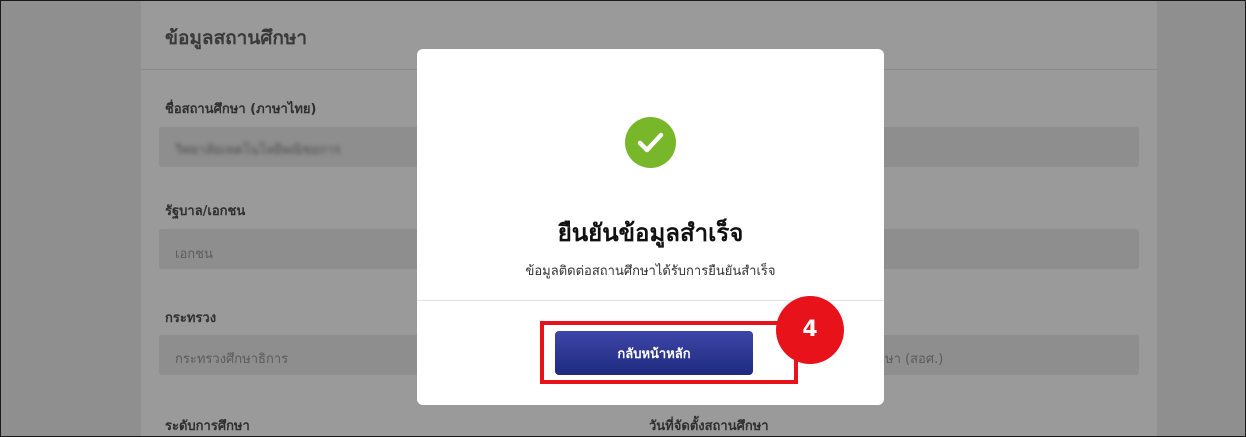 This screenshot has height=437, width=1246. What do you see at coordinates (258, 150) in the screenshot?
I see `school-name-value: วิทยาลัยเทคโนโลยีพณิชยการ` at bounding box center [258, 150].